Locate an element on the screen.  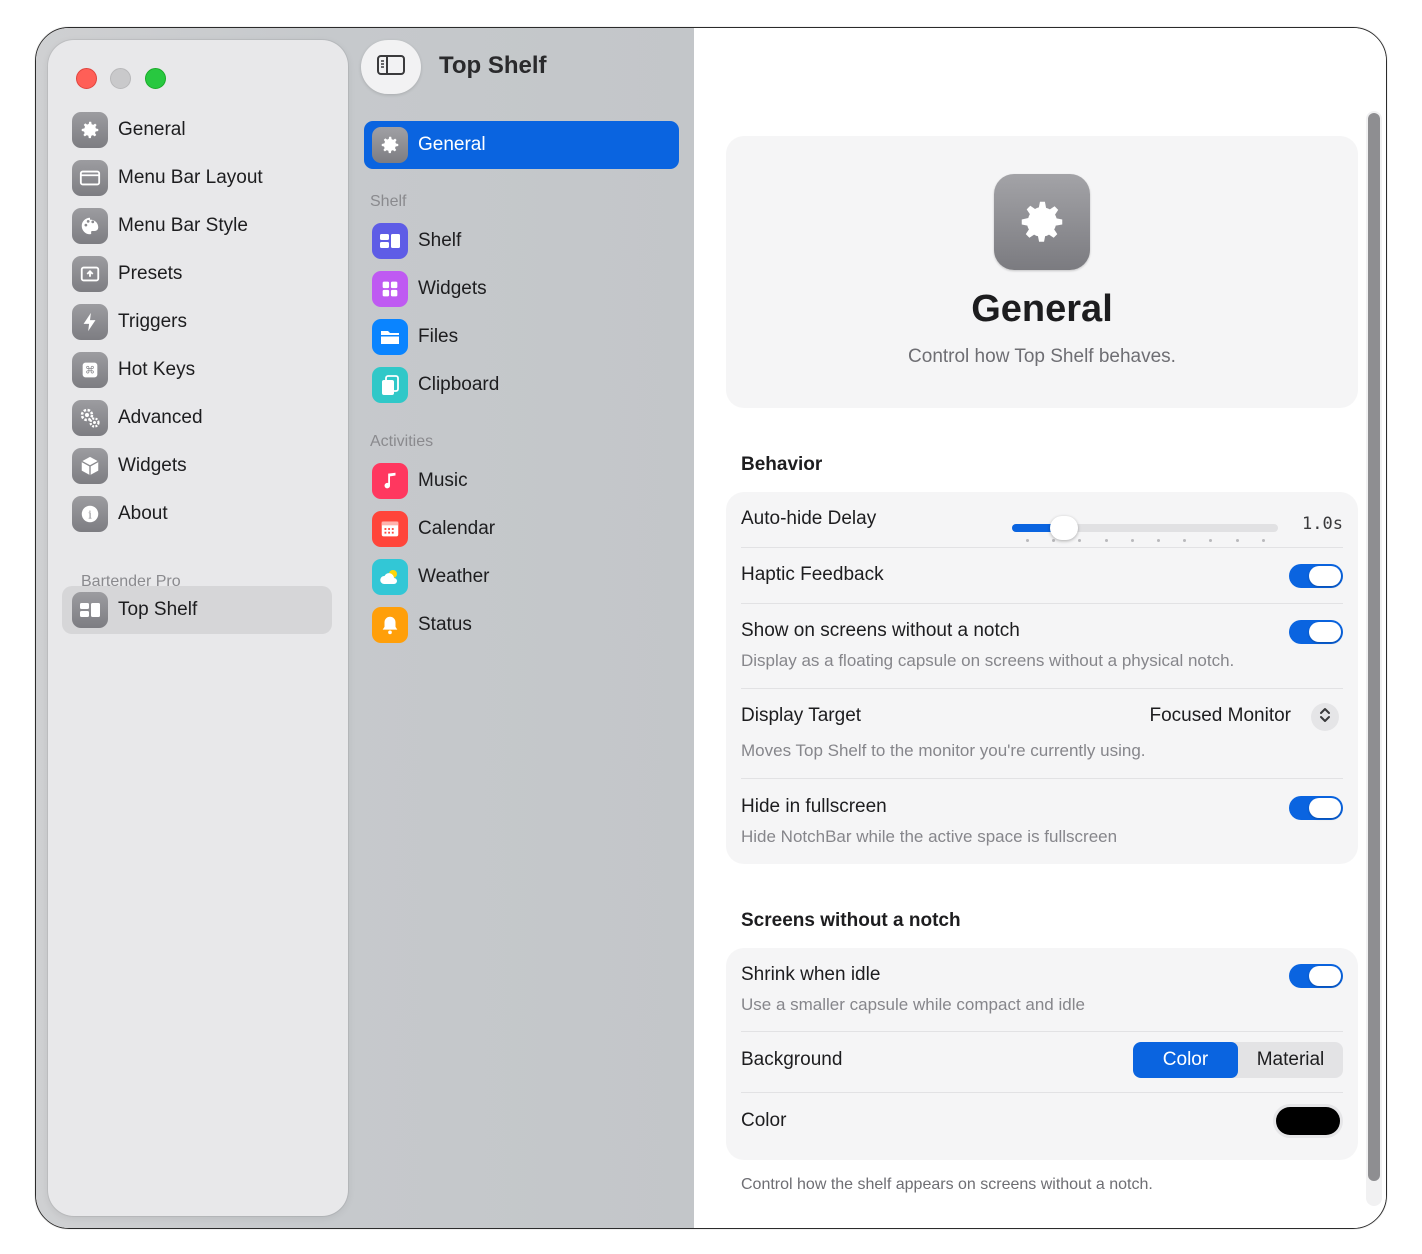
page-header-card: General Control how Top Shelf behaves. is located at coordinates (1042, 272).